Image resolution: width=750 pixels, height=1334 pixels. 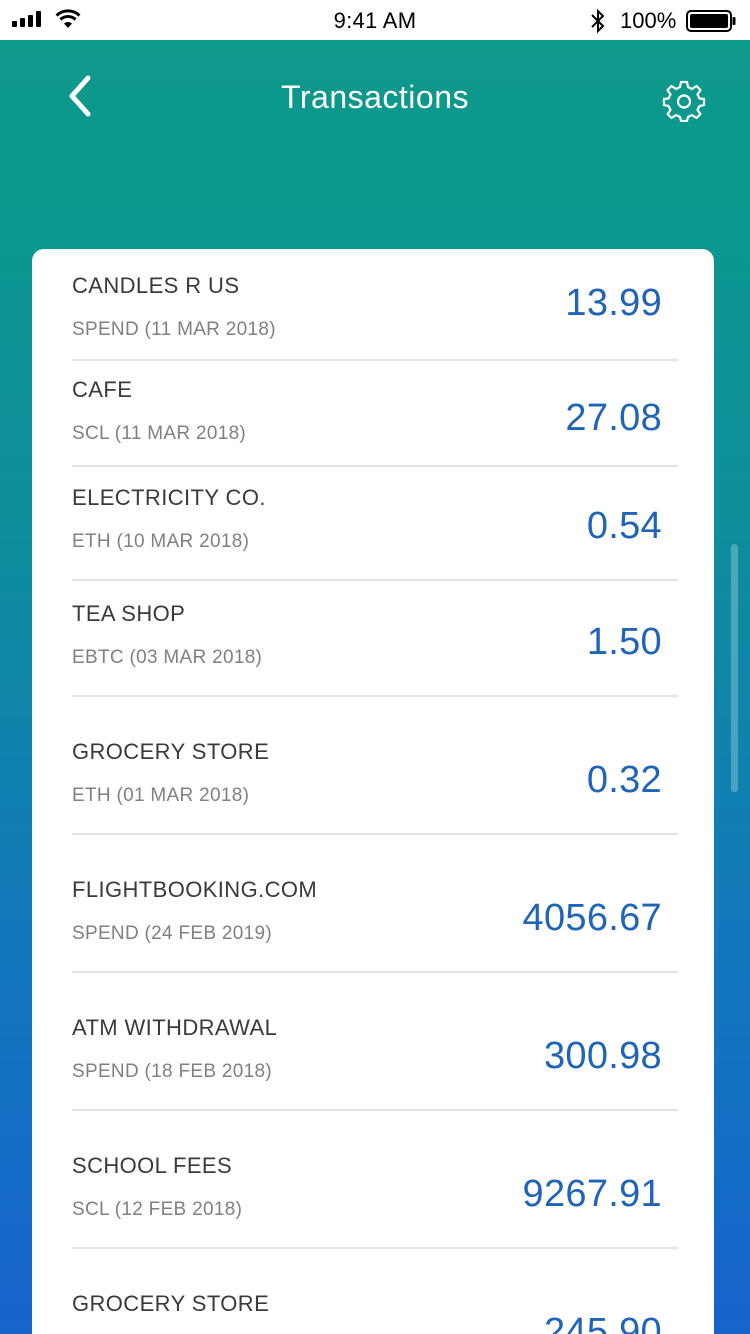 I want to click on scrollbar, so click(x=734, y=668).